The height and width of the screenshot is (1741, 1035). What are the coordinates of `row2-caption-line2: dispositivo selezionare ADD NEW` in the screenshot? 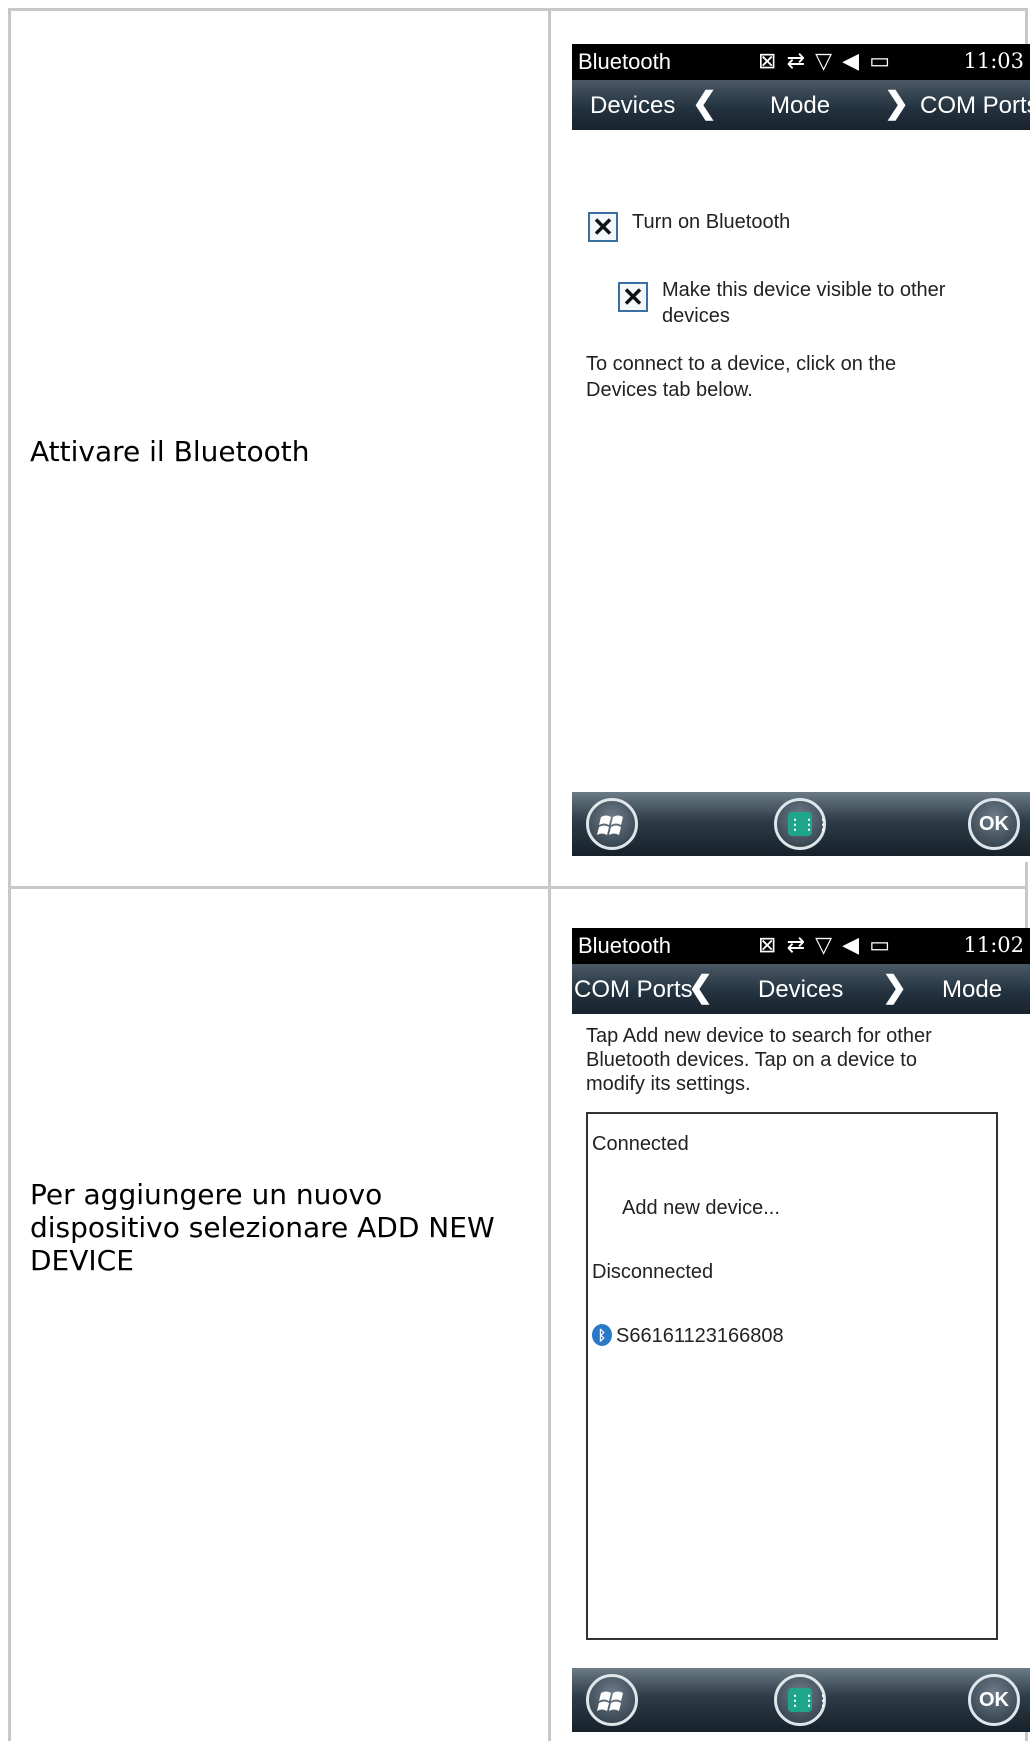 It's located at (262, 1227).